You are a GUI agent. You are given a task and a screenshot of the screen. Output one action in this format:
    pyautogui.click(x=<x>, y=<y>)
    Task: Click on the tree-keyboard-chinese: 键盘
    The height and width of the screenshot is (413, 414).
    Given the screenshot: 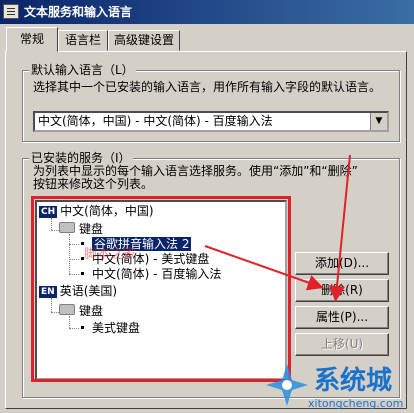 What is the action you would take?
    pyautogui.click(x=81, y=229)
    